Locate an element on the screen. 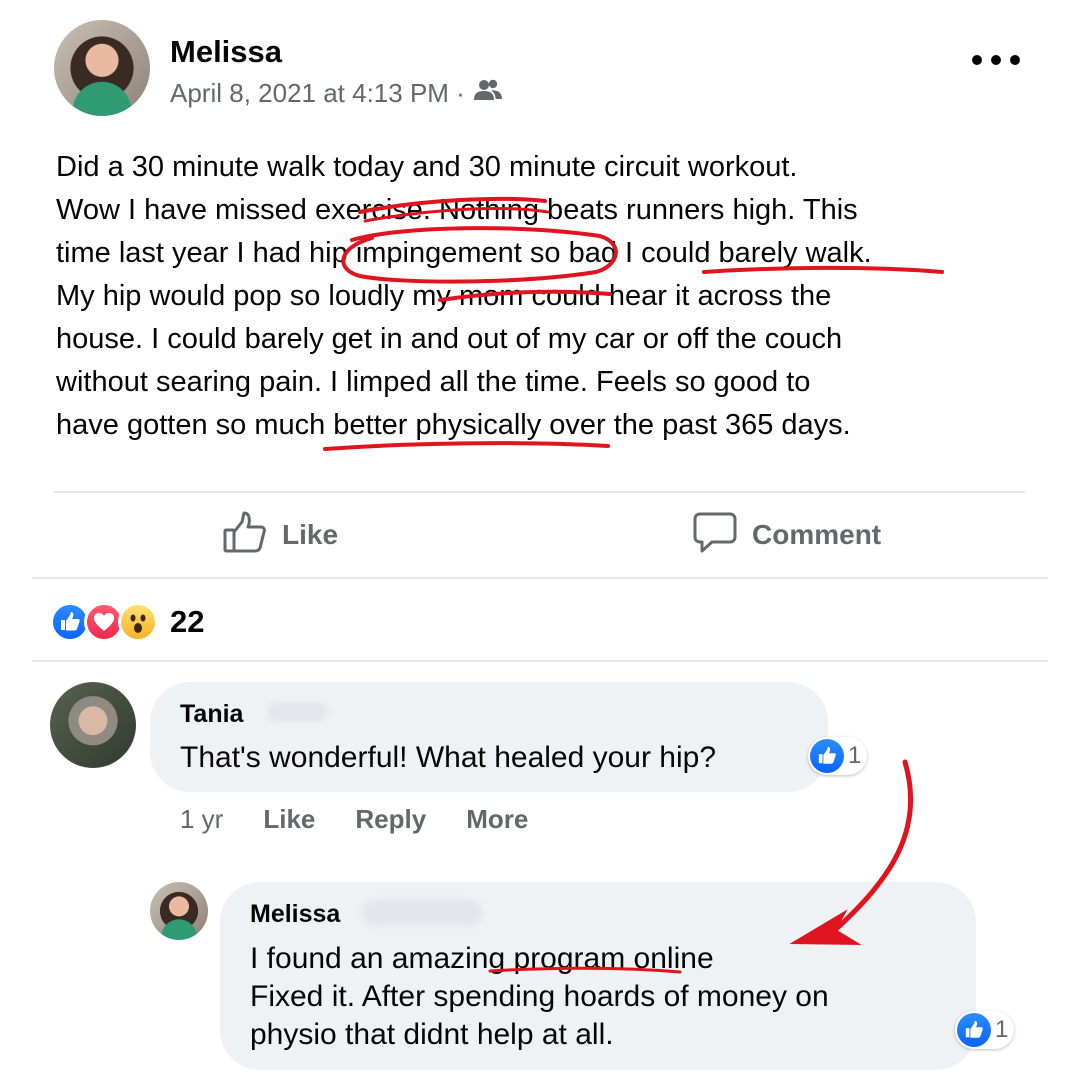  comment-more-link: More is located at coordinates (497, 819).